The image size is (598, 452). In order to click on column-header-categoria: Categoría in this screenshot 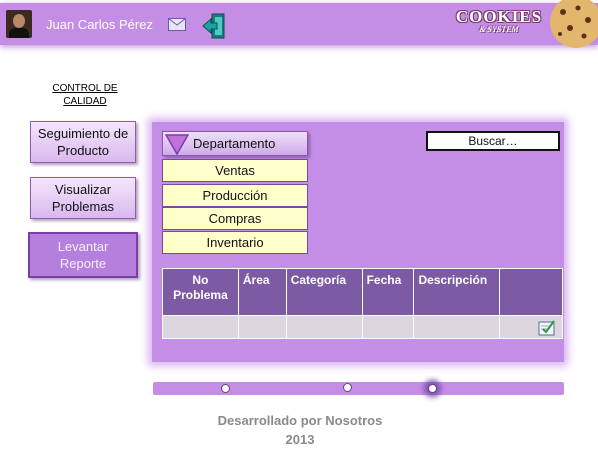, I will do `click(324, 292)`.